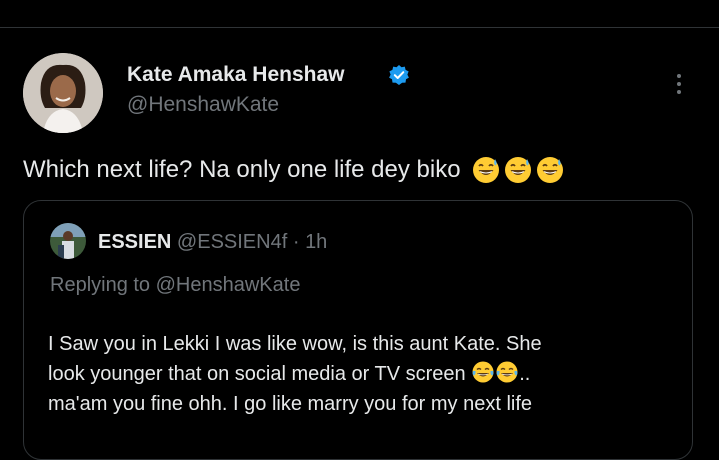  I want to click on divider, so click(359, 27).